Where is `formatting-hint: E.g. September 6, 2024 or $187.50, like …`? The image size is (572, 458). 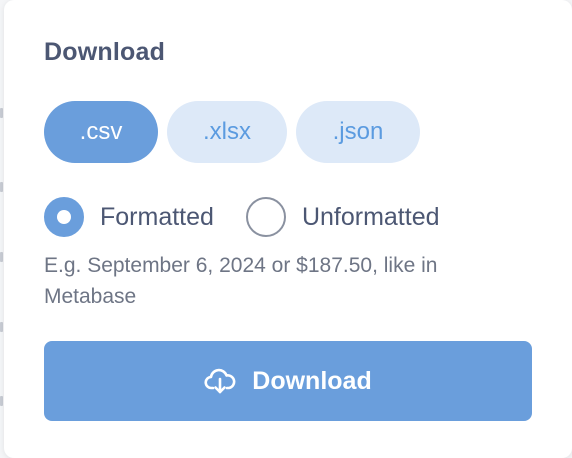
formatting-hint: E.g. September 6, 2024 or $187.50, like … is located at coordinates (241, 281).